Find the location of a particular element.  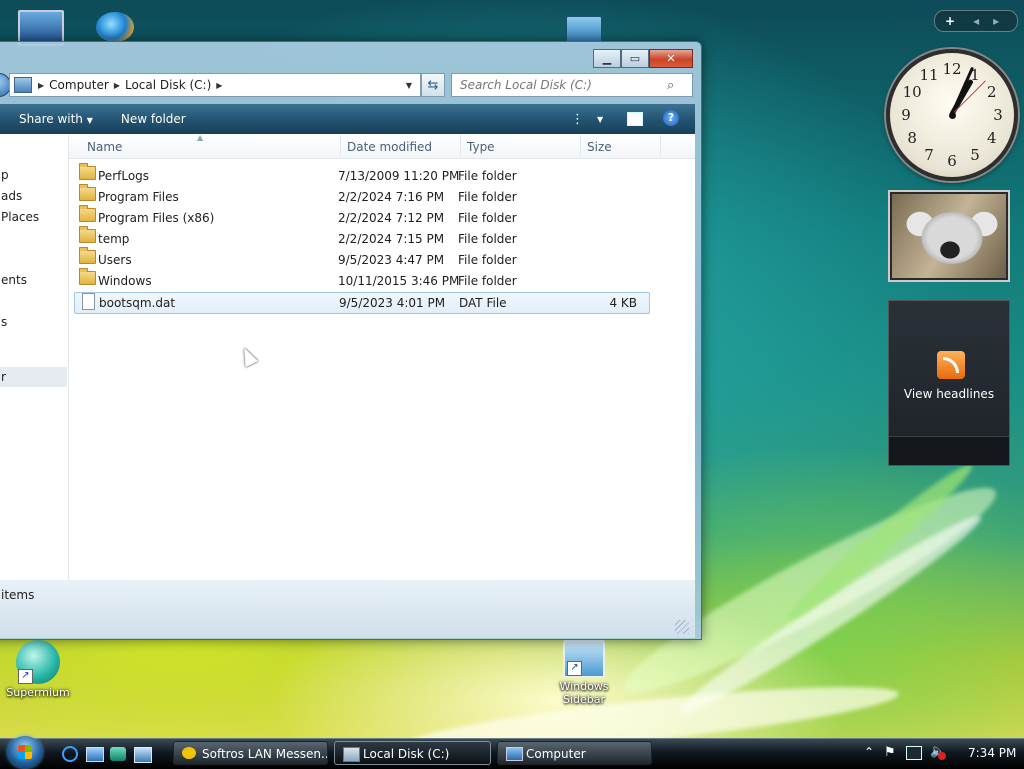

resize-grip-icon is located at coordinates (682, 627).